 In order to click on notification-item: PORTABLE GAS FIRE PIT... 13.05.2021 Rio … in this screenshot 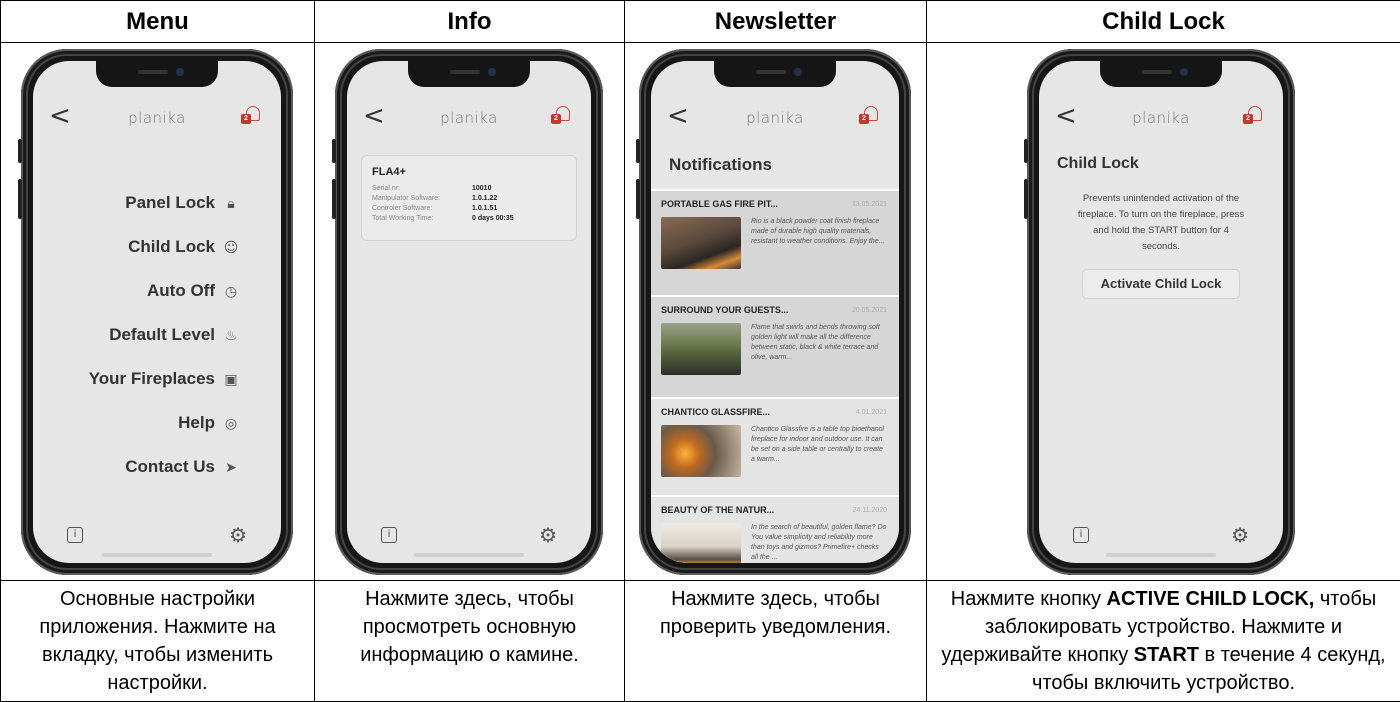, I will do `click(775, 242)`.